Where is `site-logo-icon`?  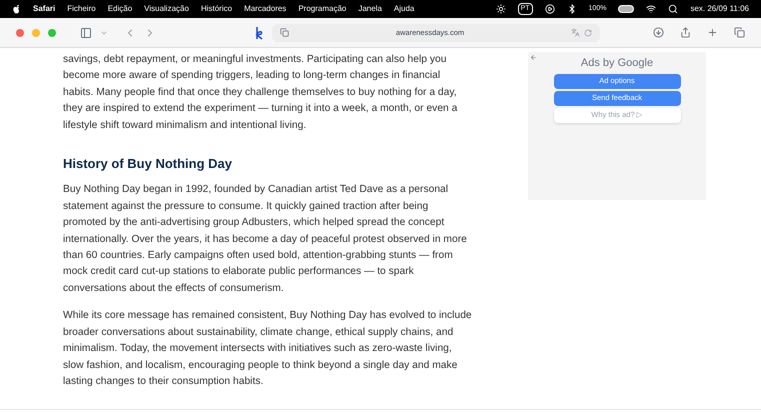 site-logo-icon is located at coordinates (259, 33).